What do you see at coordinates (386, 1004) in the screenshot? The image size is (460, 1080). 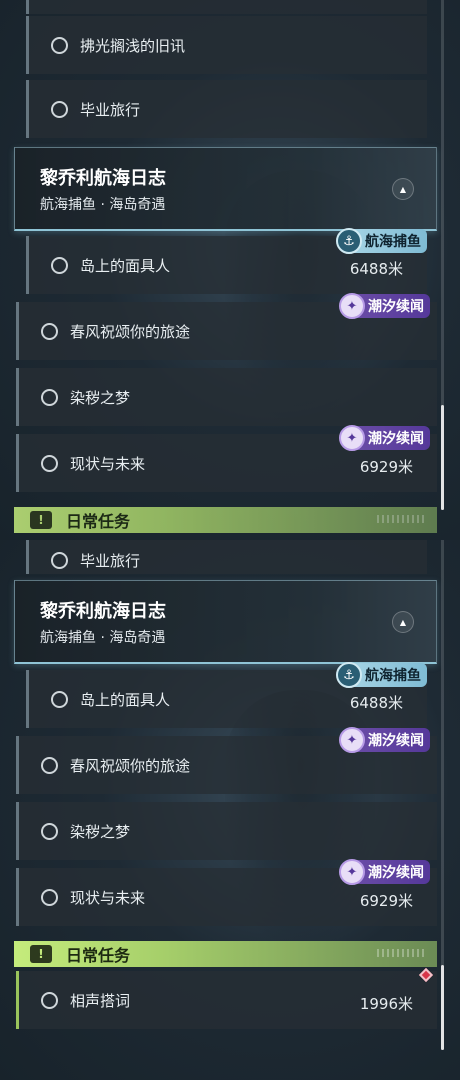 I see `quest-distance: 1996米` at bounding box center [386, 1004].